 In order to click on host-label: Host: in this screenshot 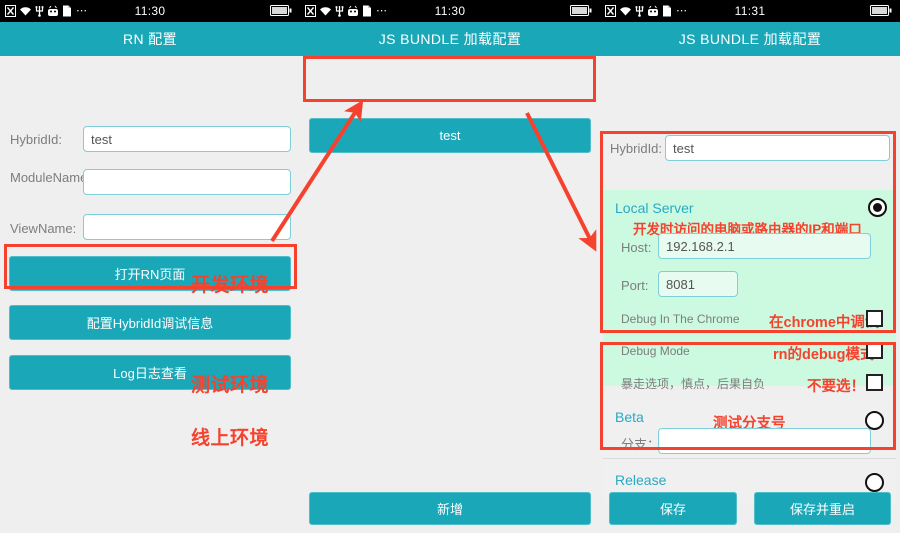, I will do `click(636, 247)`.